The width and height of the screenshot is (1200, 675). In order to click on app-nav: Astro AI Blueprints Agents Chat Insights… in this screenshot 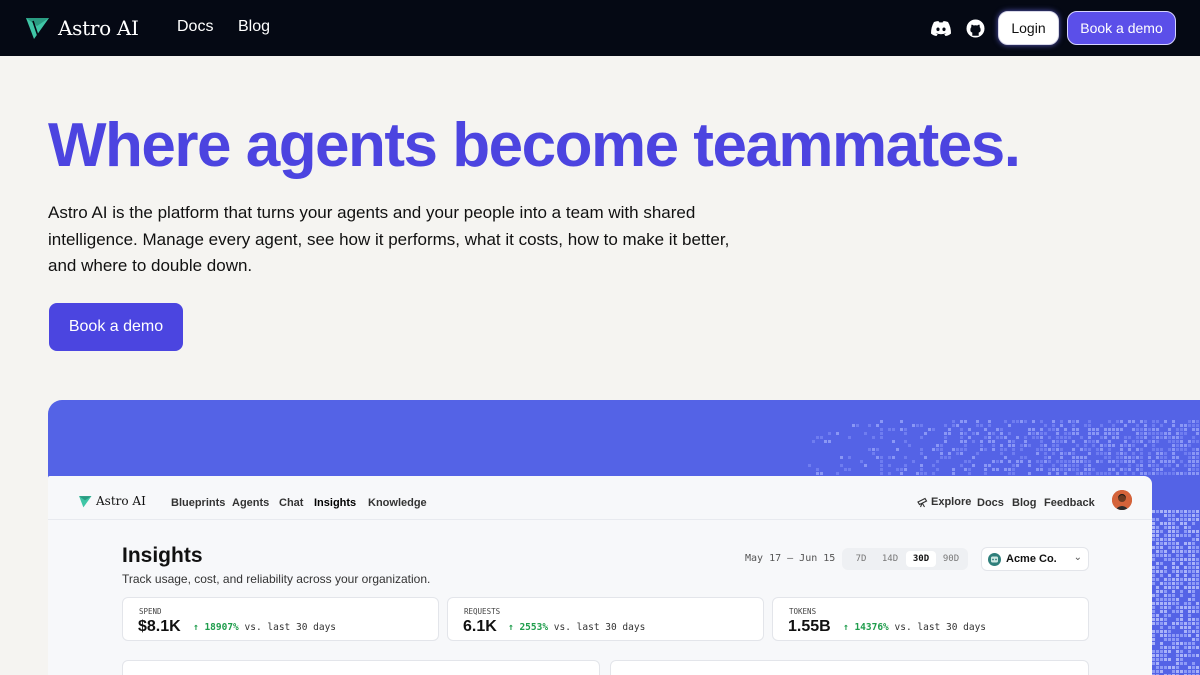, I will do `click(600, 498)`.